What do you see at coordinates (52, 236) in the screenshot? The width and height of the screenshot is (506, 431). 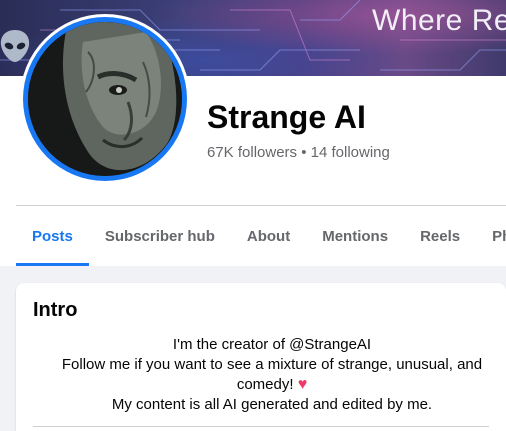 I see `tab-posts: Posts` at bounding box center [52, 236].